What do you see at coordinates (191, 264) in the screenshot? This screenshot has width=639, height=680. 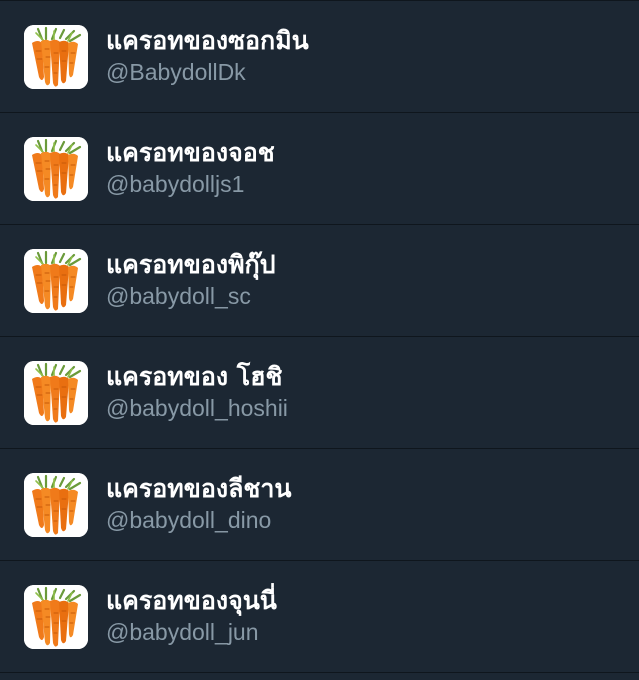 I see `account-display-name: แครอทของพิกุ๊ป` at bounding box center [191, 264].